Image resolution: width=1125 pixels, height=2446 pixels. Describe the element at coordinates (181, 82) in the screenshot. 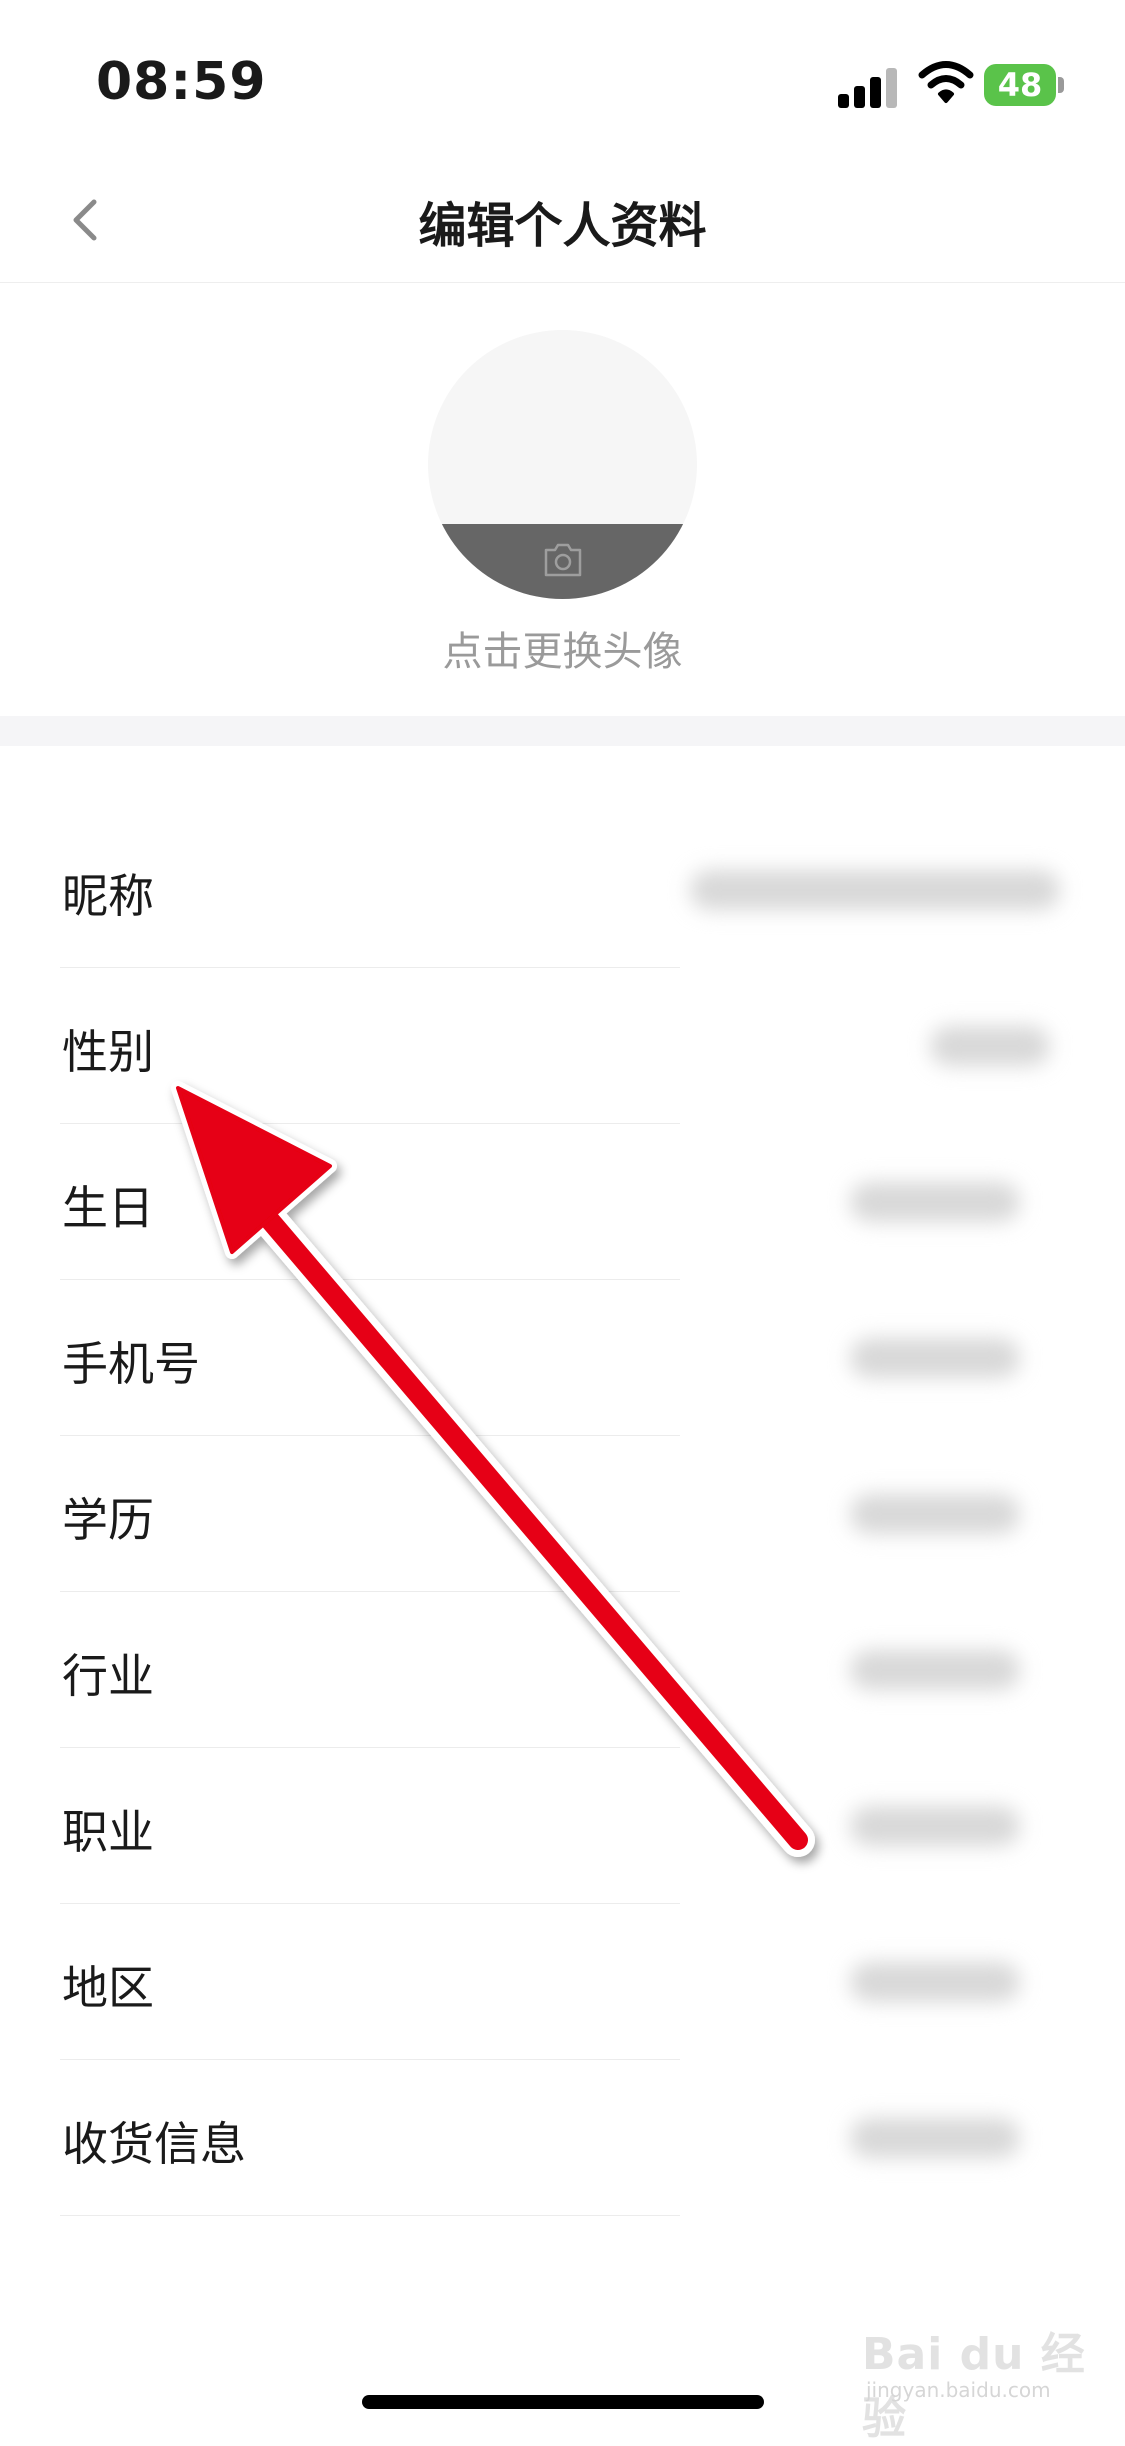

I see `status-time: 08:59` at that location.